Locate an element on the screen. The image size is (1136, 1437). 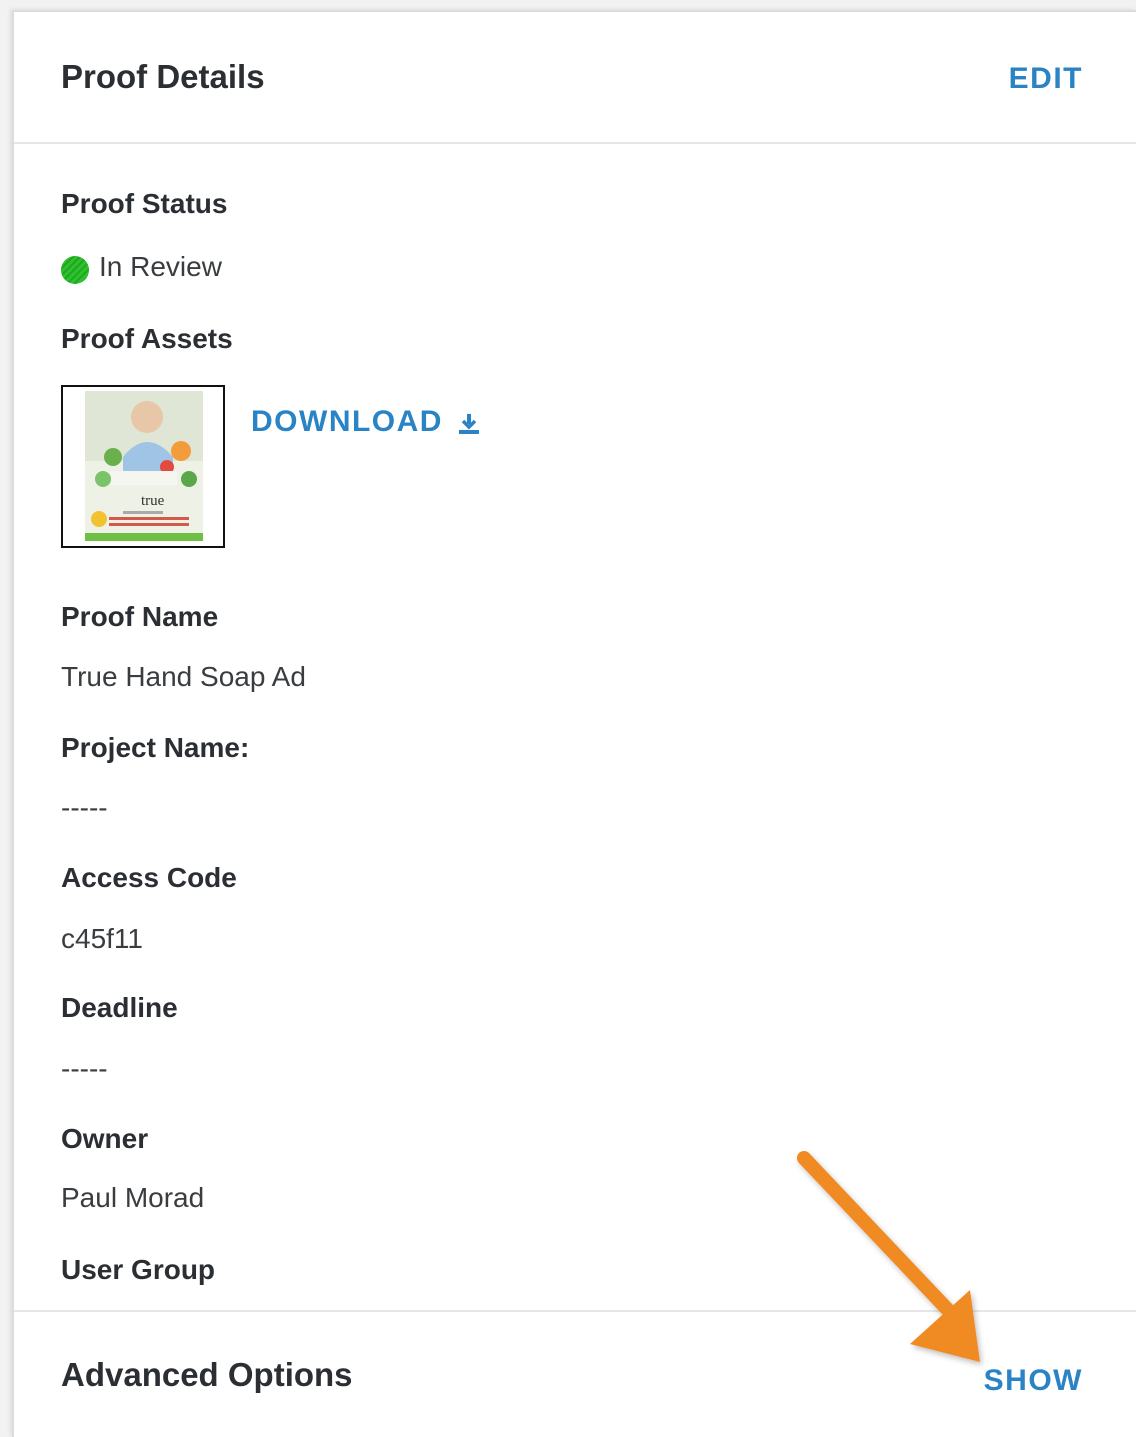
svg-text: true is located at coordinates (153, 501).